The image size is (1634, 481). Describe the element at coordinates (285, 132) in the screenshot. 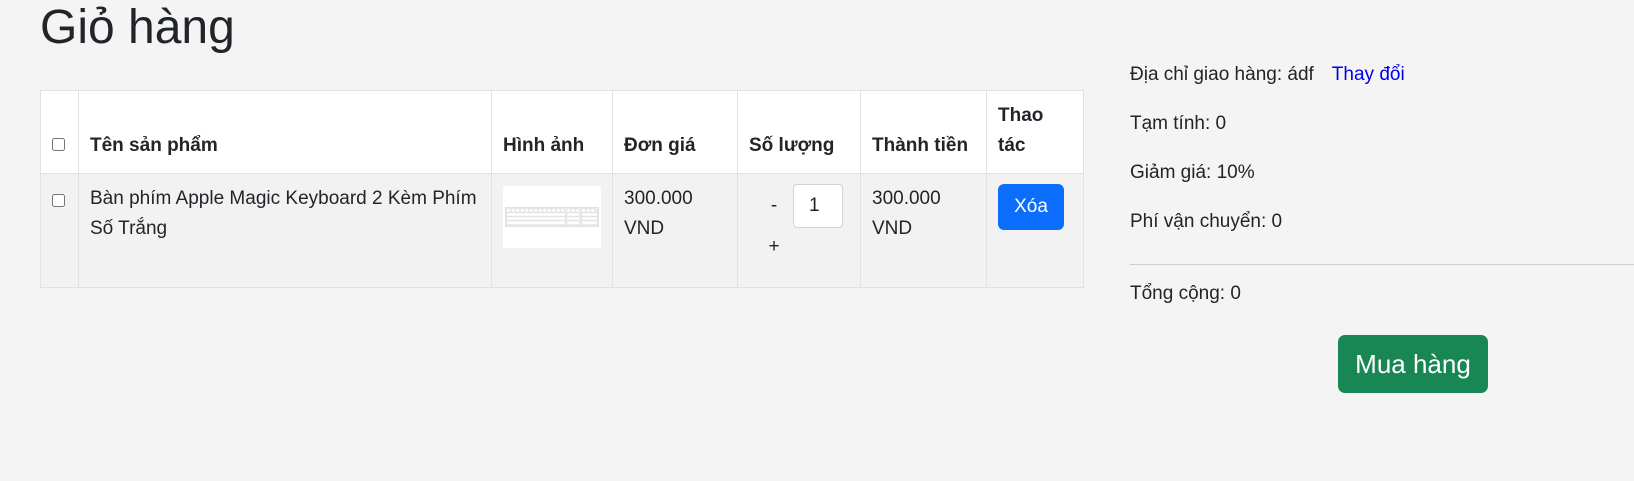

I see `header-name: Tên sản phẩm` at that location.